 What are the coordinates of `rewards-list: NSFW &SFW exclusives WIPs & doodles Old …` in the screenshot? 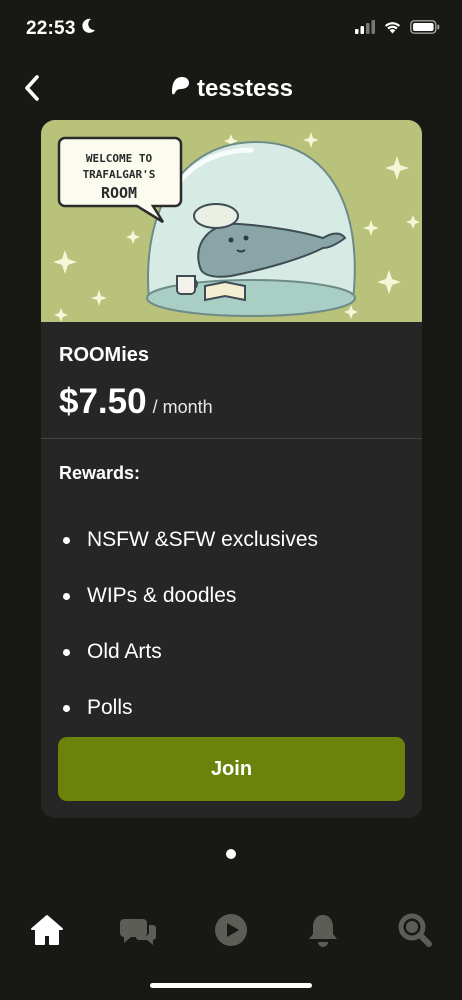 It's located at (190, 624).